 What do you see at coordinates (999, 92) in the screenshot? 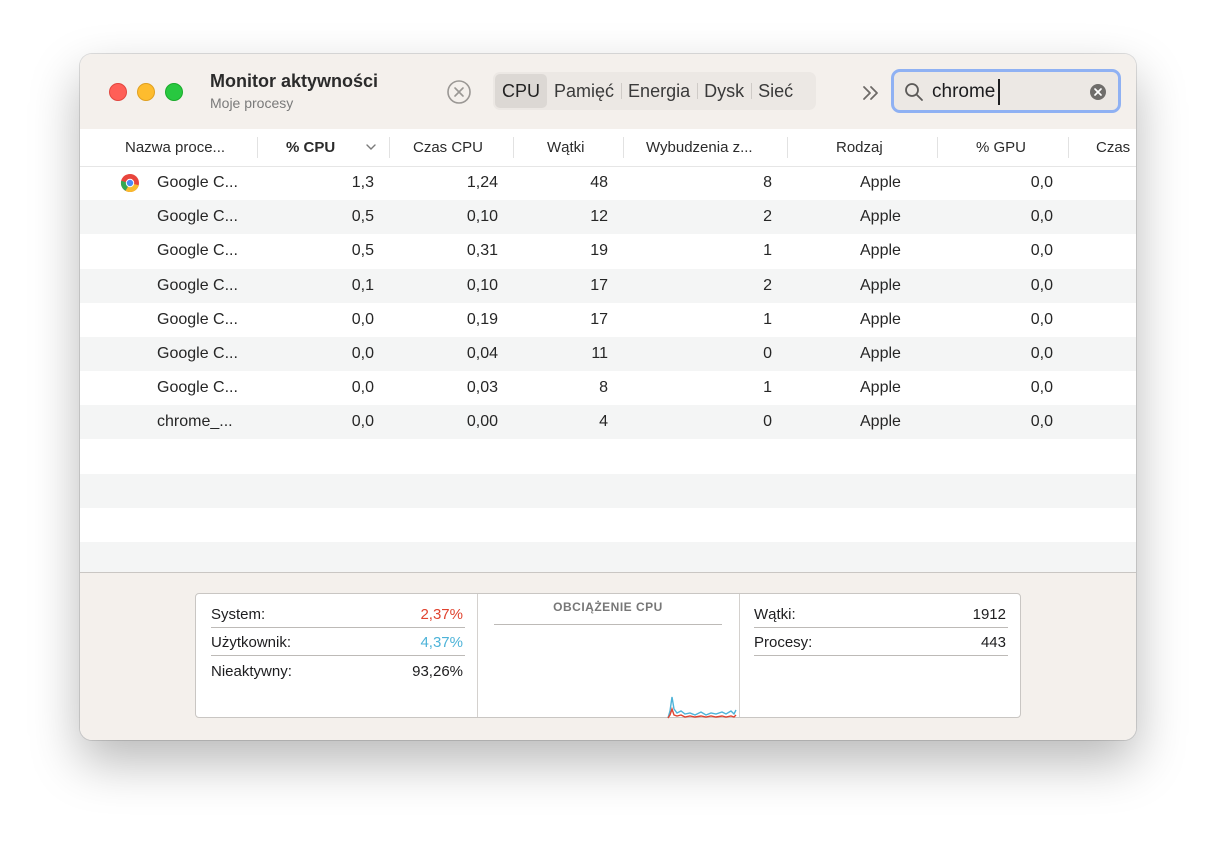
I see `text-caret` at bounding box center [999, 92].